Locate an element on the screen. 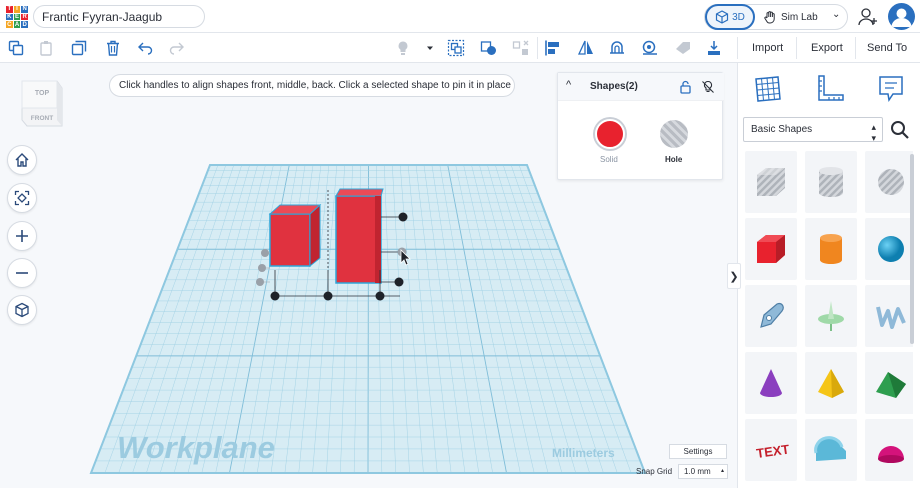 The image size is (920, 488). drop-icon is located at coordinates (714, 48).